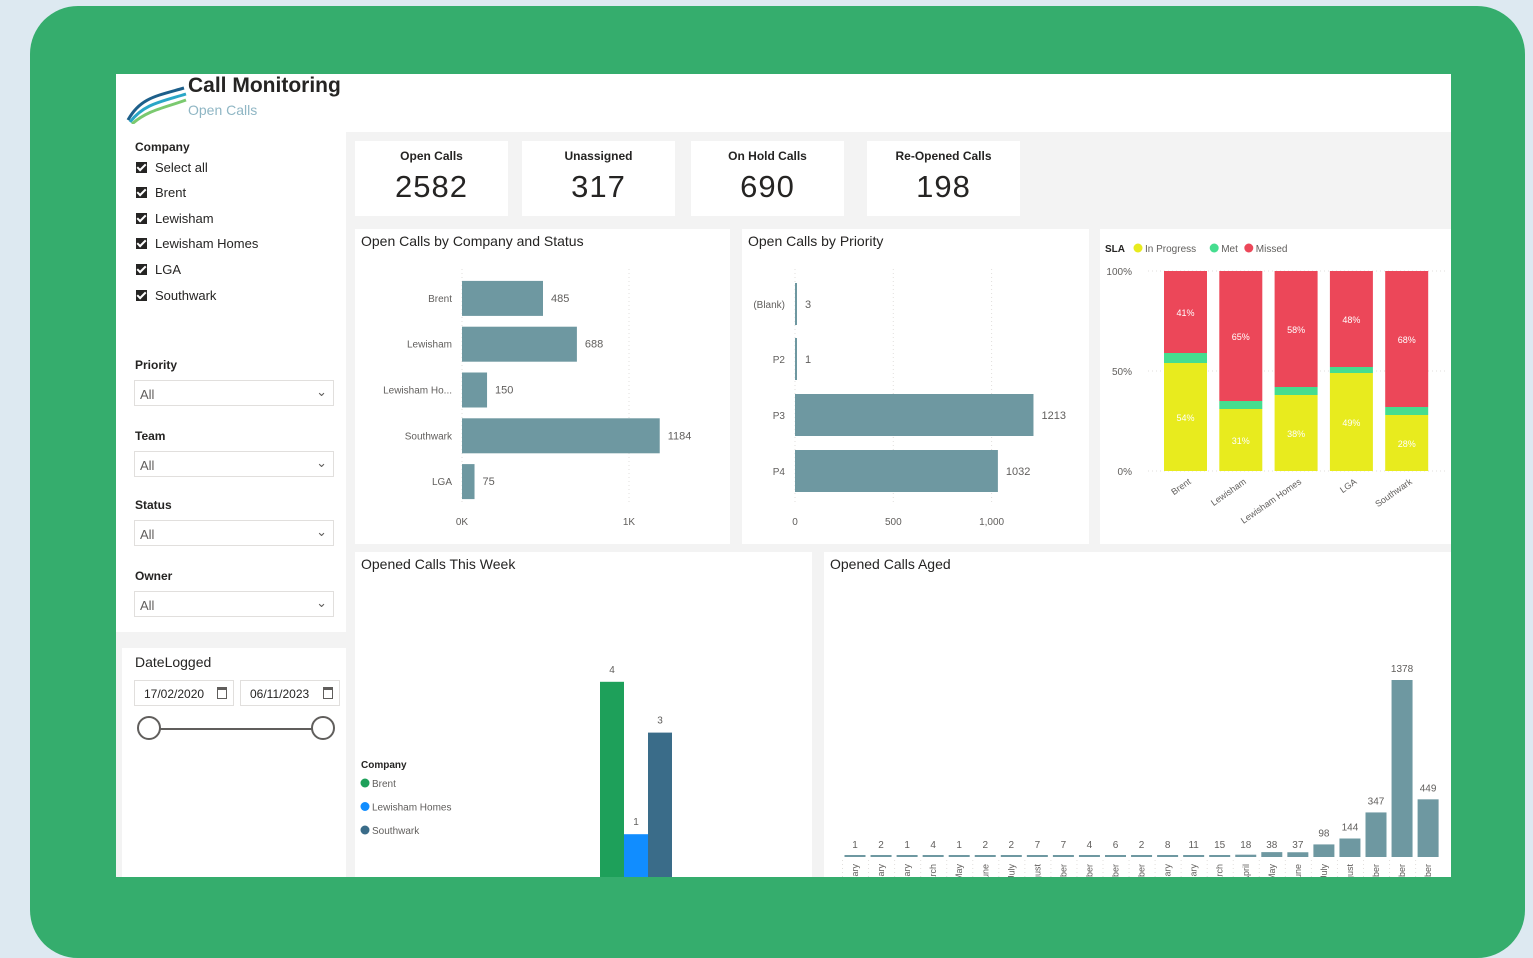  What do you see at coordinates (779, 472) in the screenshot?
I see `category-label: P4` at bounding box center [779, 472].